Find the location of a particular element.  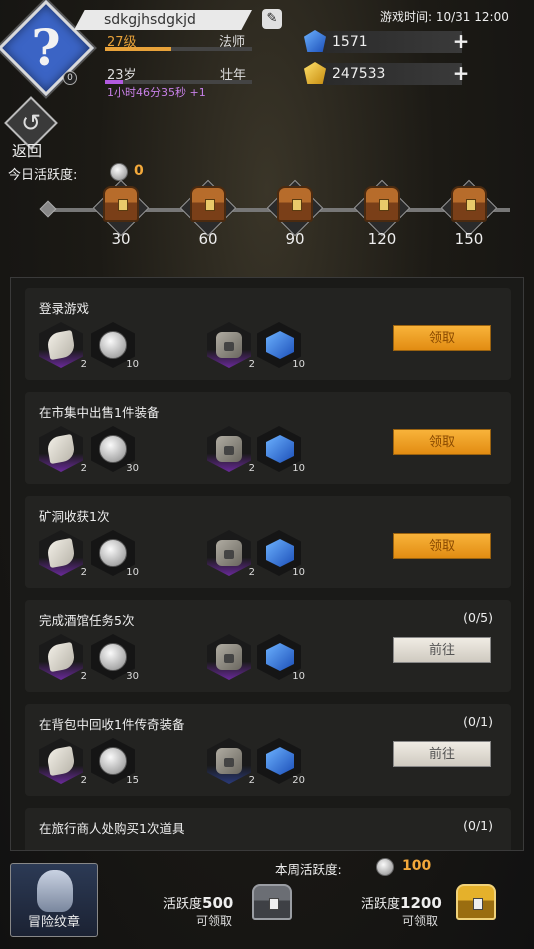

task-item: 在背包中回收1件传奇装备 (0/1) 2 15 2 20 前往 is located at coordinates (268, 750).